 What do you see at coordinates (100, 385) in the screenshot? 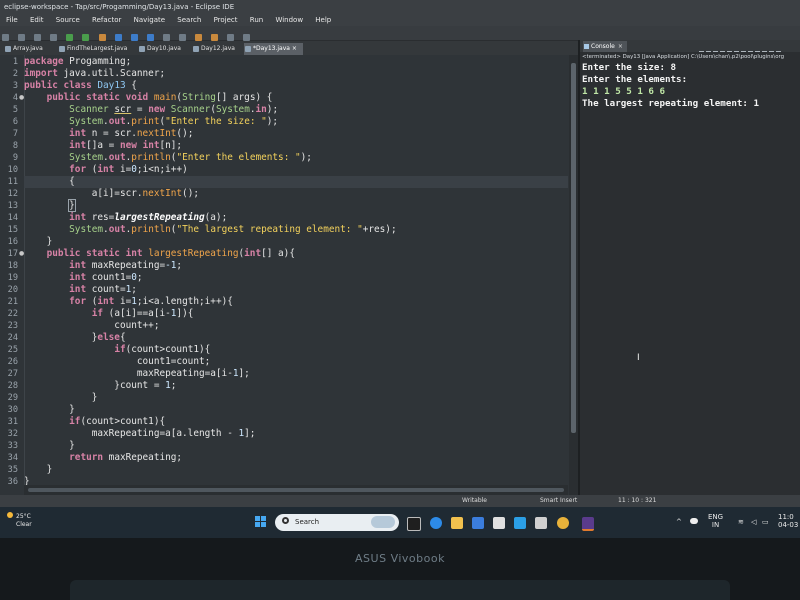
I see `code-line-28: }count = 1;` at bounding box center [100, 385].